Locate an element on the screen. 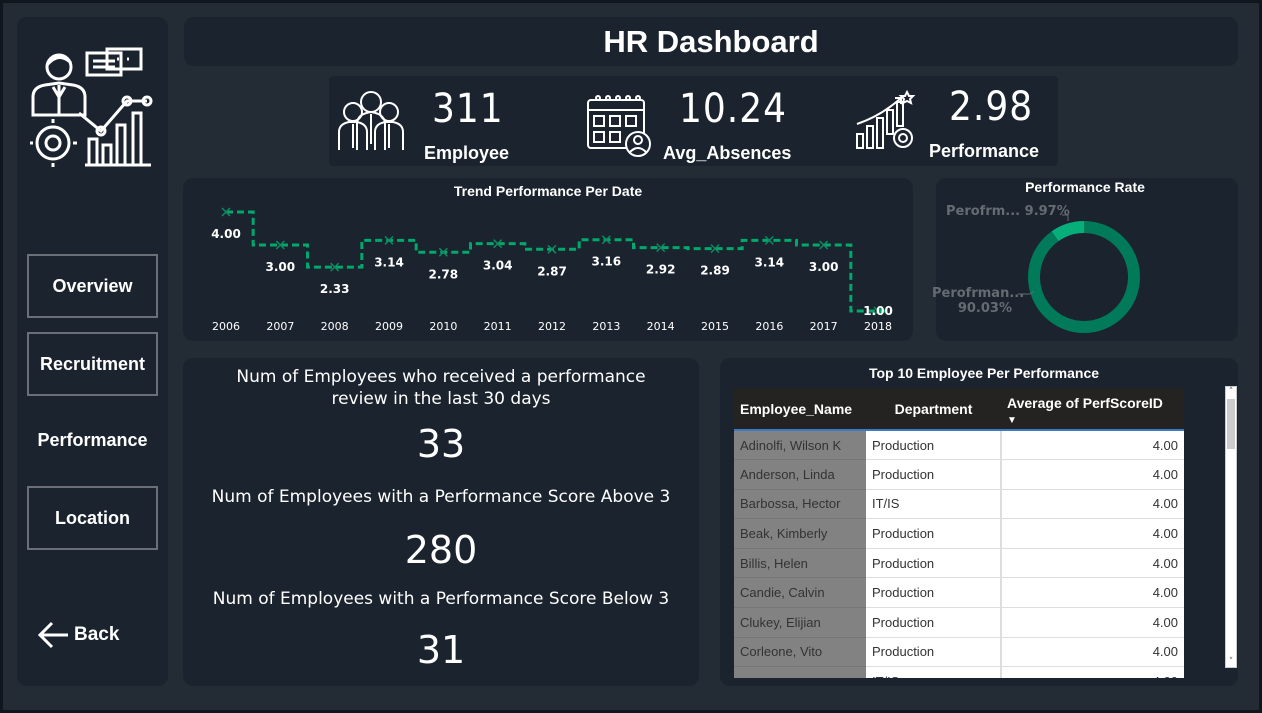  back-button: Back is located at coordinates (77, 635).